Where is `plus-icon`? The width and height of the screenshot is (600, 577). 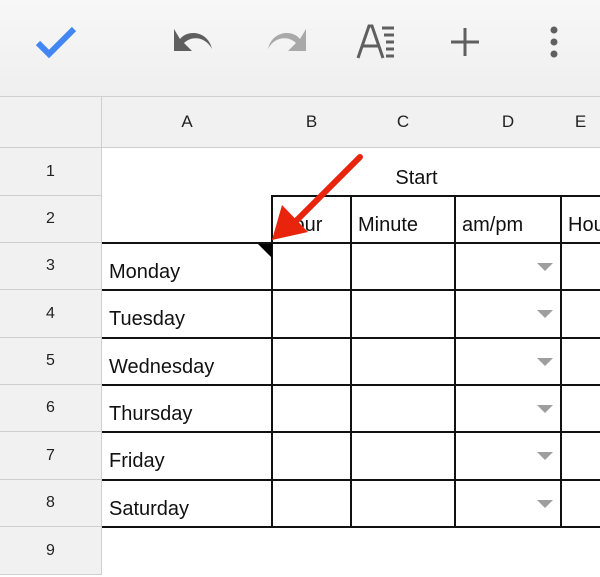 plus-icon is located at coordinates (465, 42).